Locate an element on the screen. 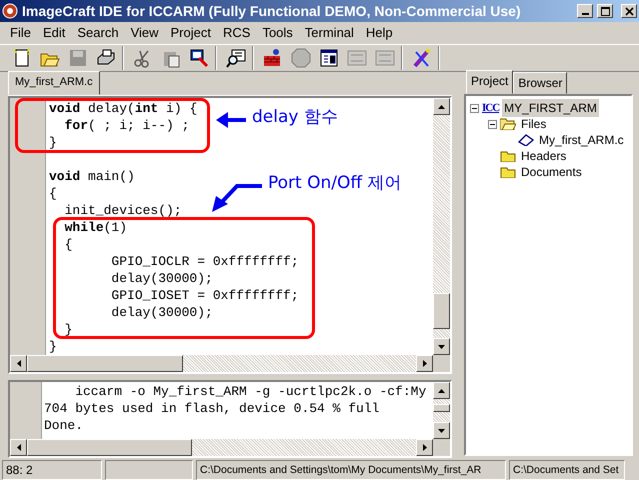 Image resolution: width=639 pixels, height=480 pixels. annotation-text: delay 함수 is located at coordinates (295, 117).